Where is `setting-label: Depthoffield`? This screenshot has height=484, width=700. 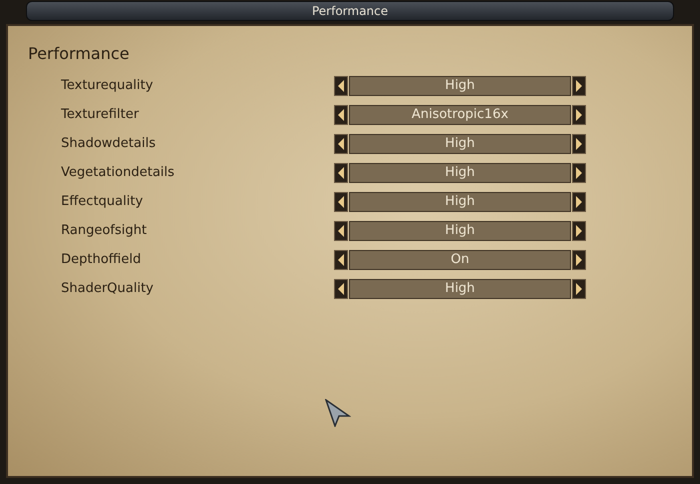 setting-label: Depthoffield is located at coordinates (101, 260).